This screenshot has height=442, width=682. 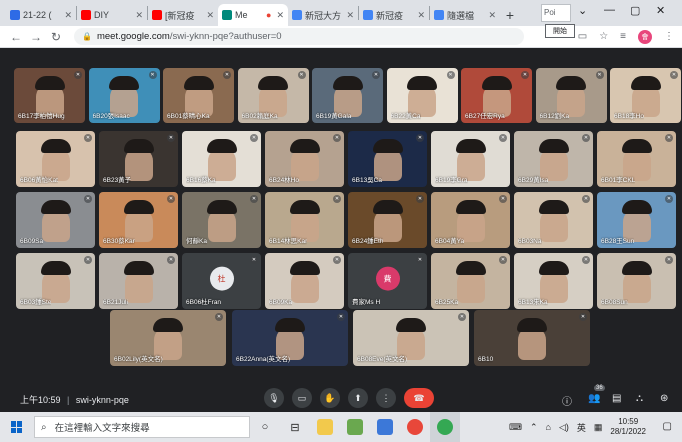 What do you see at coordinates (325, 427) in the screenshot?
I see `file-explorer-icon` at bounding box center [325, 427].